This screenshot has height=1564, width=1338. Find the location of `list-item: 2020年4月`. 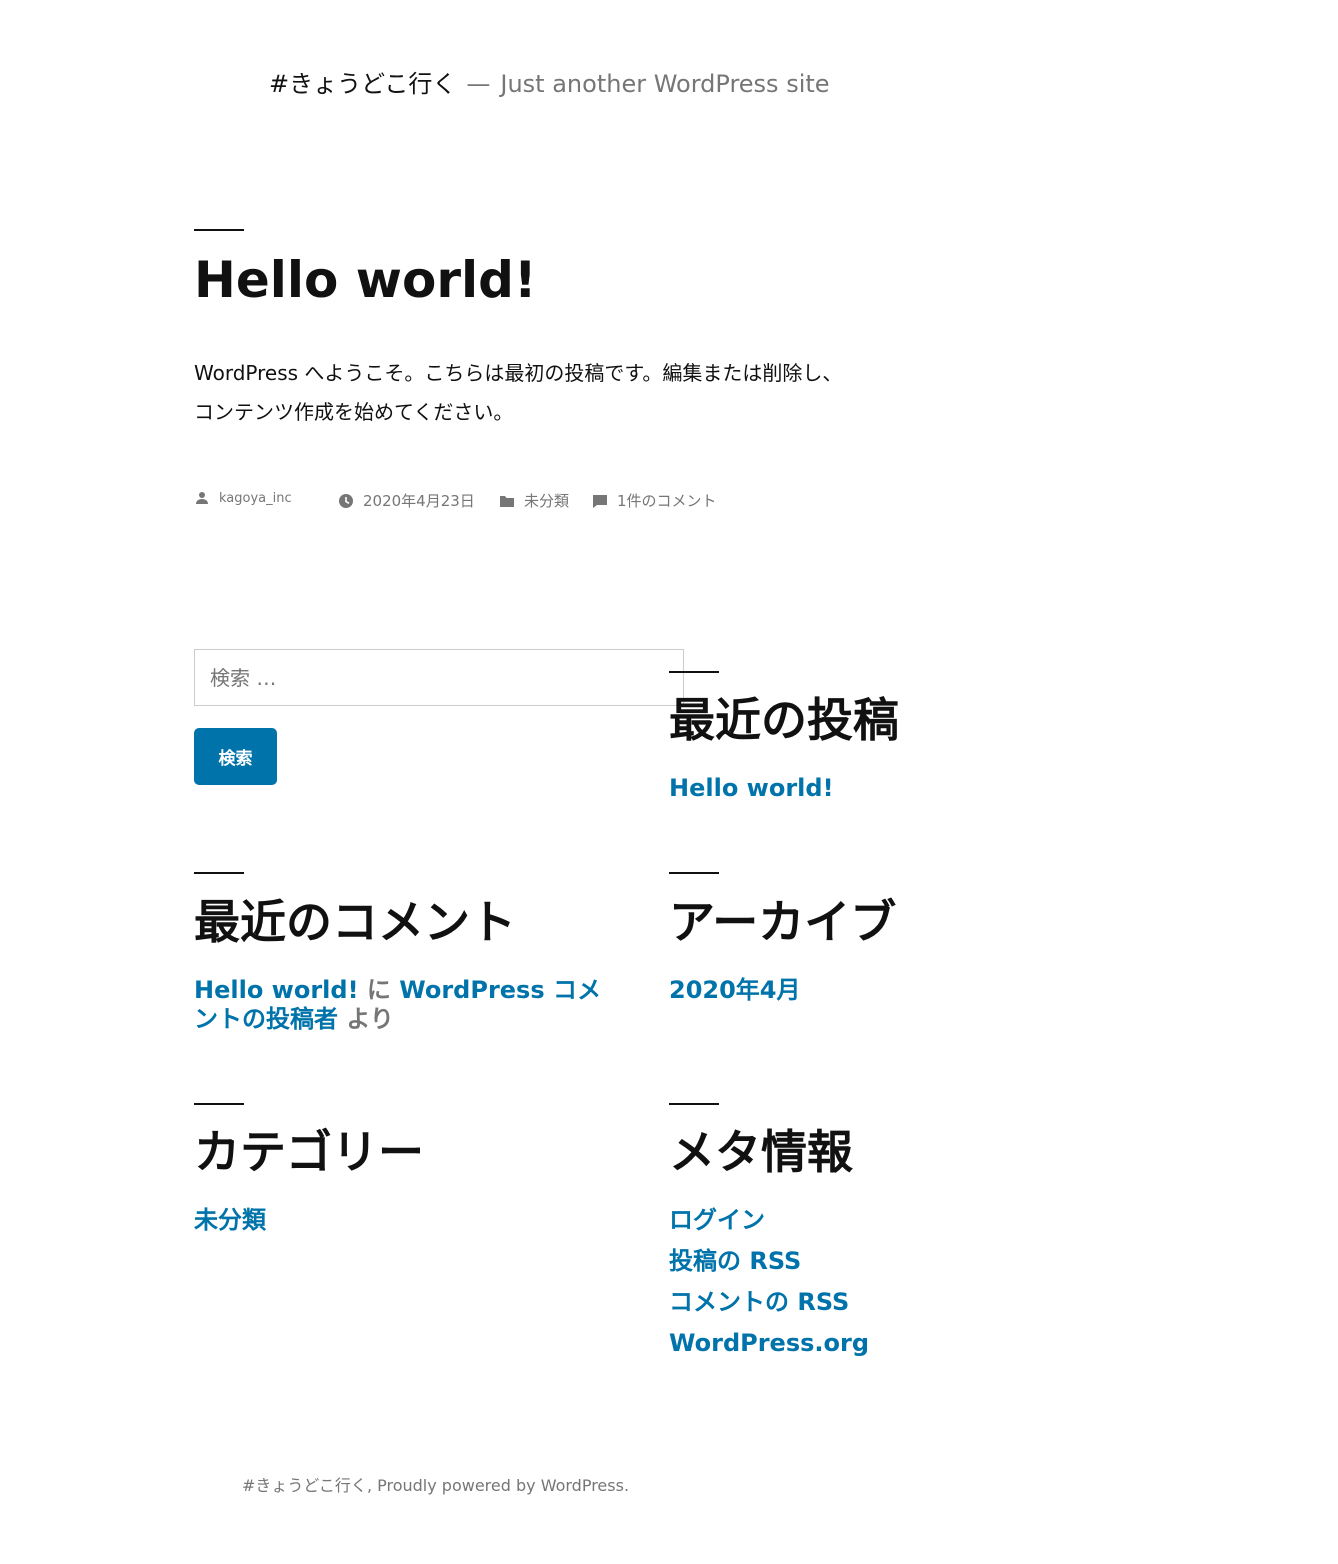

list-item: 2020年4月 is located at coordinates (735, 990).